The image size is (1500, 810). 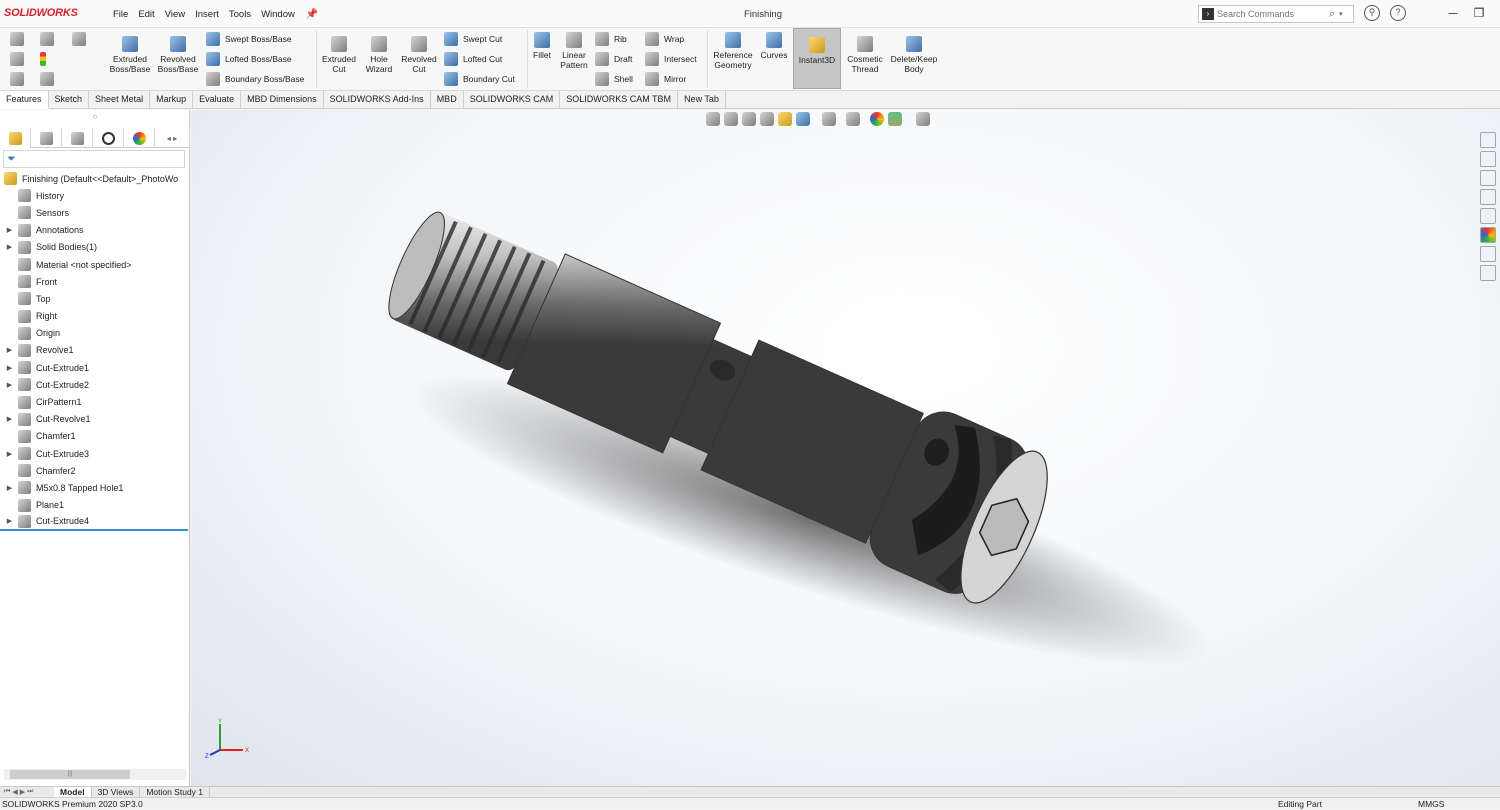 I want to click on tab-model: Model, so click(x=73, y=792).